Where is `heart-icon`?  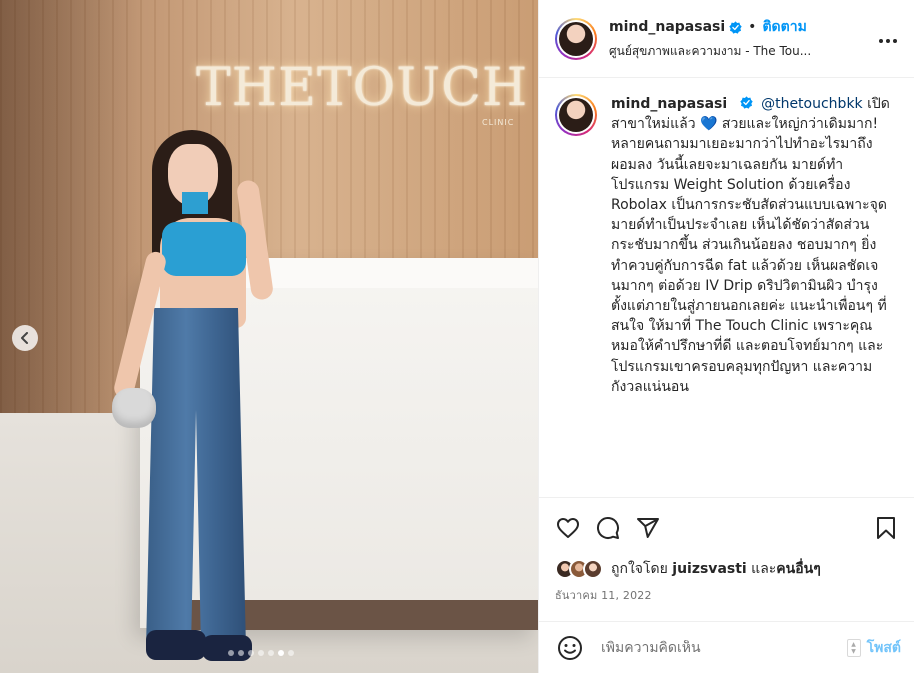
heart-icon is located at coordinates (568, 528).